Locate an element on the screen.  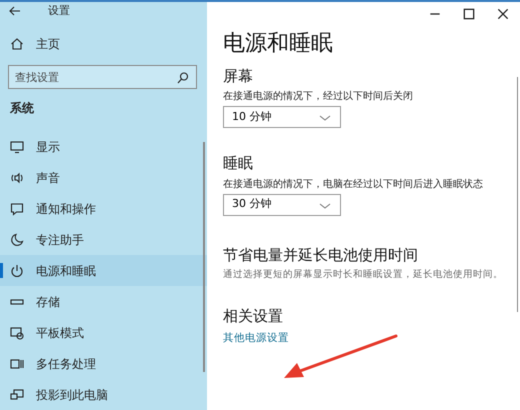
sidebar-item: 显示 is located at coordinates (103, 146).